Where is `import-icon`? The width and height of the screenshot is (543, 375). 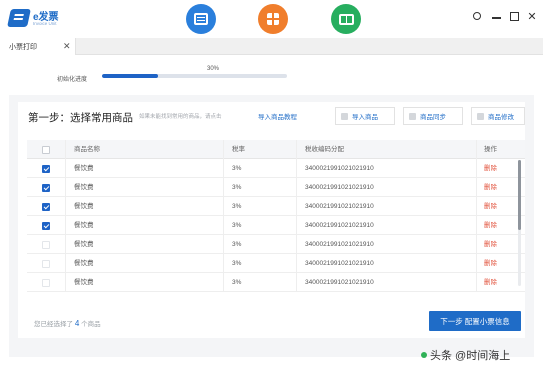 import-icon is located at coordinates (344, 116).